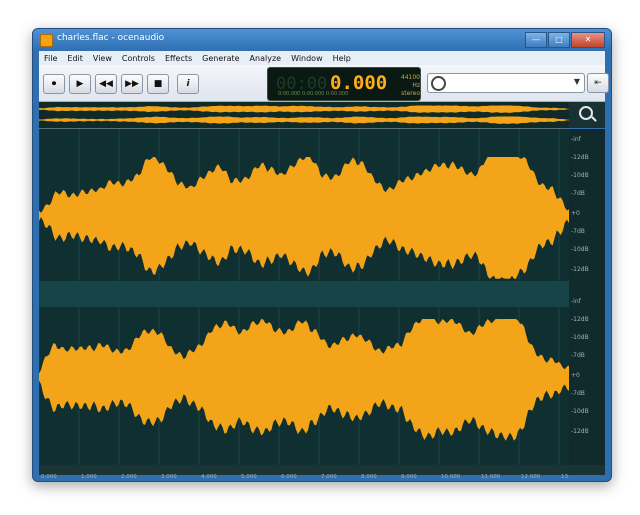 This screenshot has height=515, width=640. I want to click on overview-waveform, so click(304, 114).